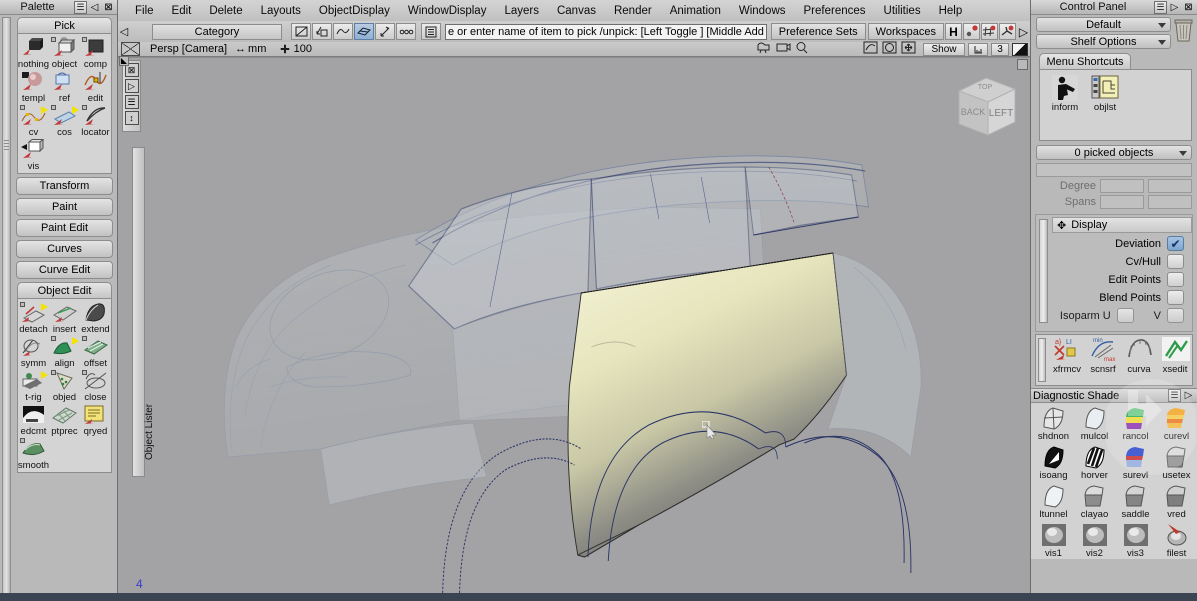  Describe the element at coordinates (1125, 315) in the screenshot. I see `isoparm-u-checkbox` at that location.